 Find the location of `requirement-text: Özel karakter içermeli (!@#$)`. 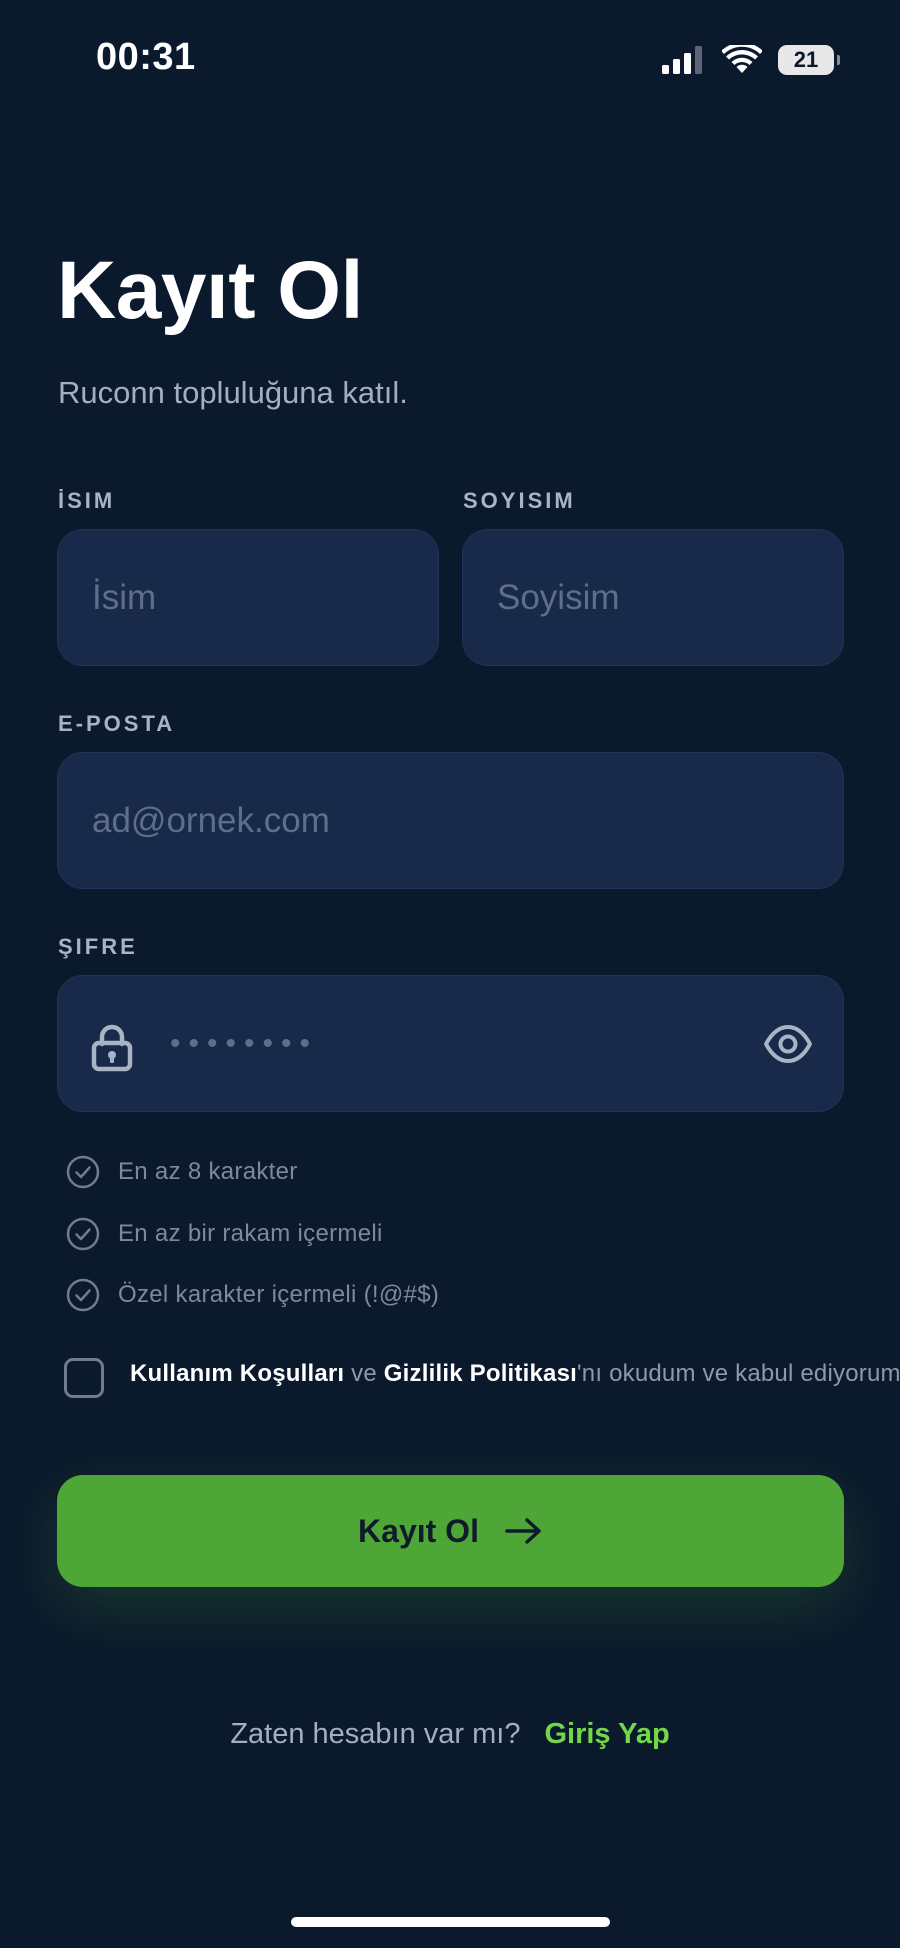

requirement-text: Özel karakter içermeli (!@#$) is located at coordinates (279, 1294).